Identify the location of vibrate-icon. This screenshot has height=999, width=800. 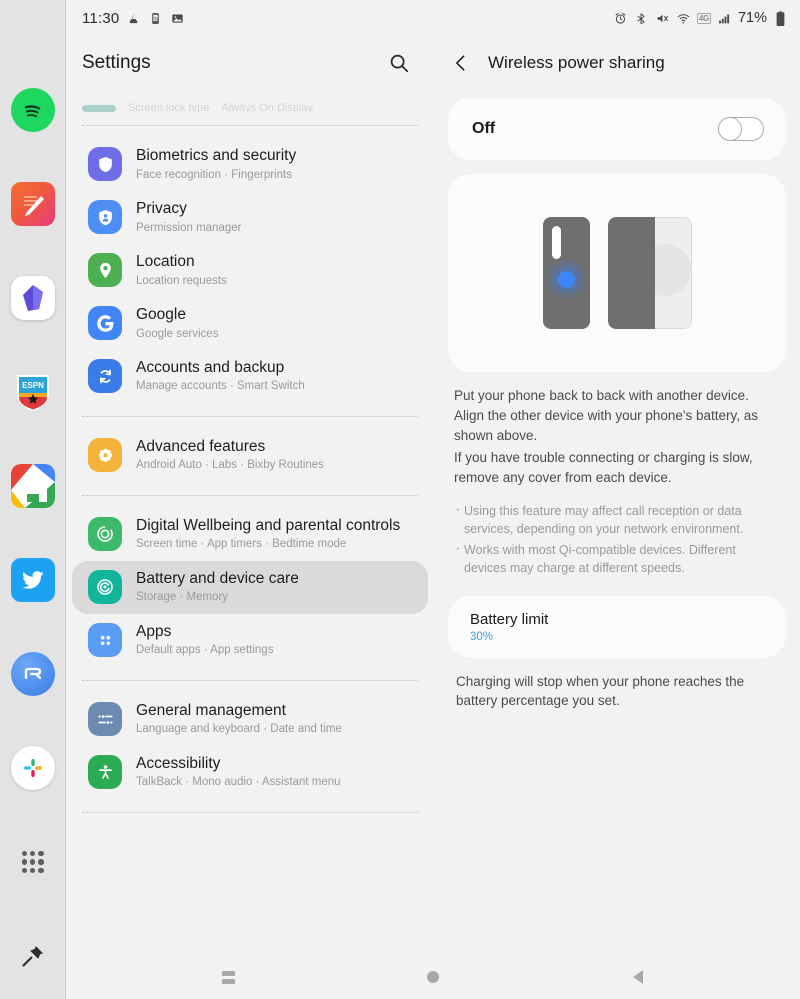
(133, 18).